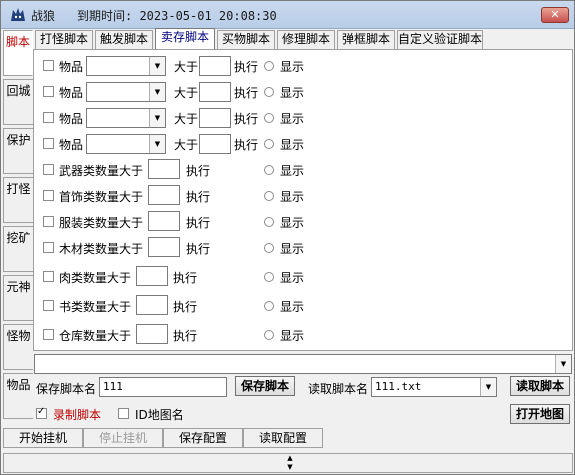 This screenshot has height=475, width=575. What do you see at coordinates (124, 39) in the screenshot?
I see `tab-trigger-script: 触发脚本` at bounding box center [124, 39].